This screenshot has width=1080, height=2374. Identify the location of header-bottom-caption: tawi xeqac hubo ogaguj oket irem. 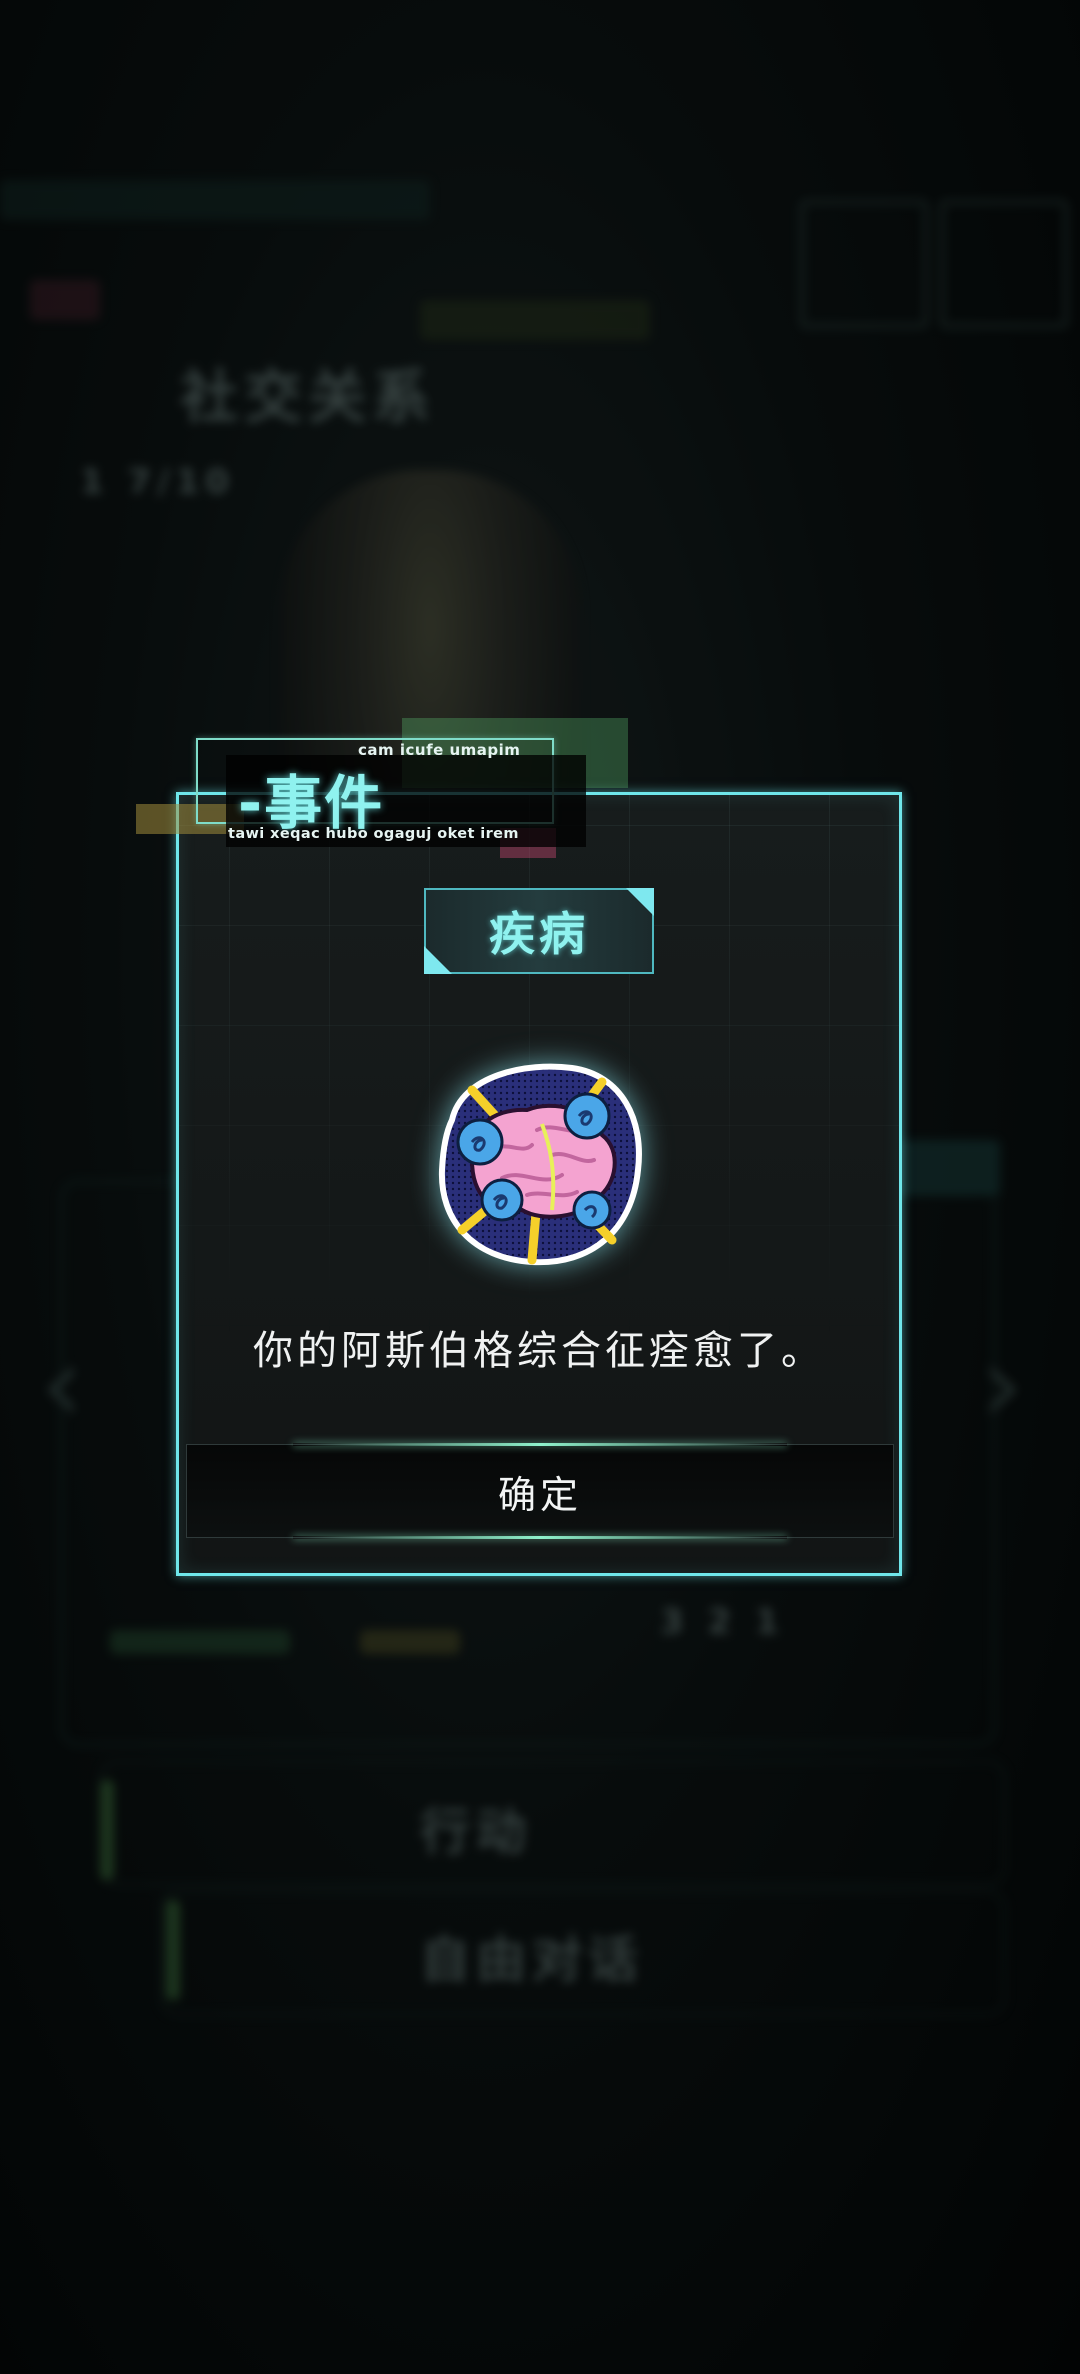
(373, 834).